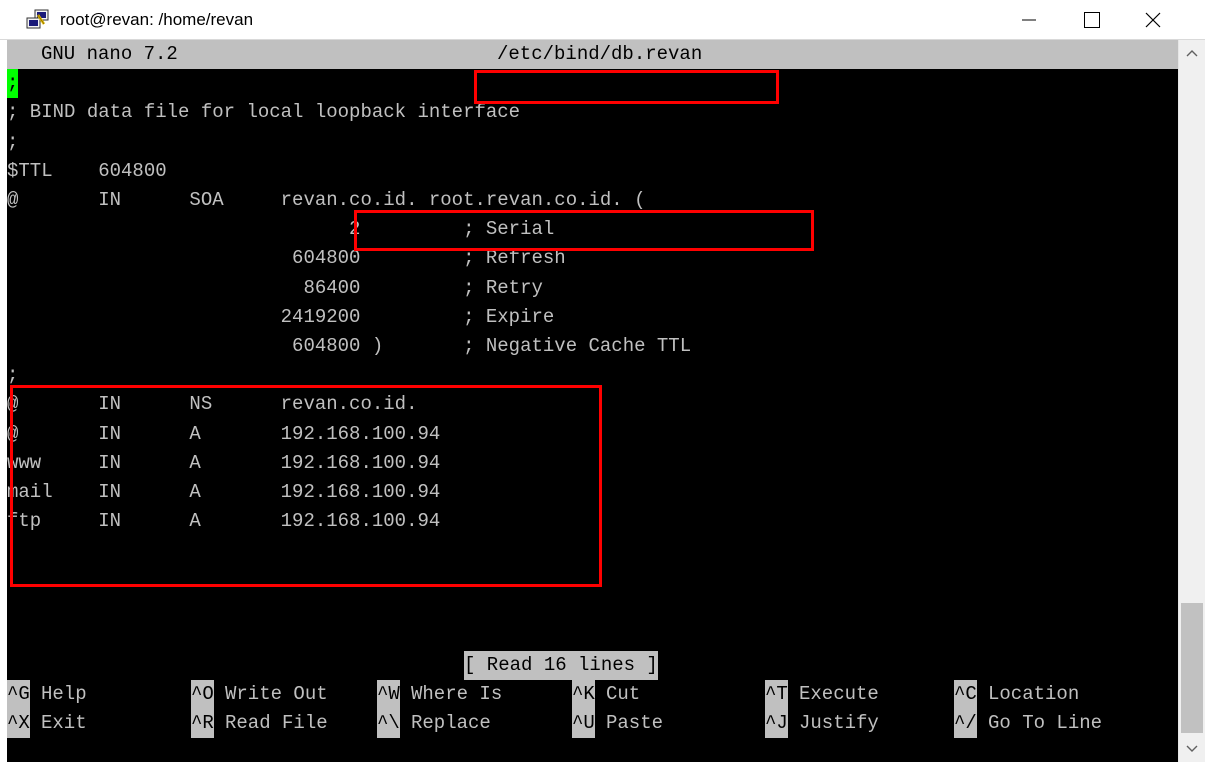 This screenshot has height=762, width=1205. What do you see at coordinates (202, 724) in the screenshot?
I see `shortcut-key: ^R` at bounding box center [202, 724].